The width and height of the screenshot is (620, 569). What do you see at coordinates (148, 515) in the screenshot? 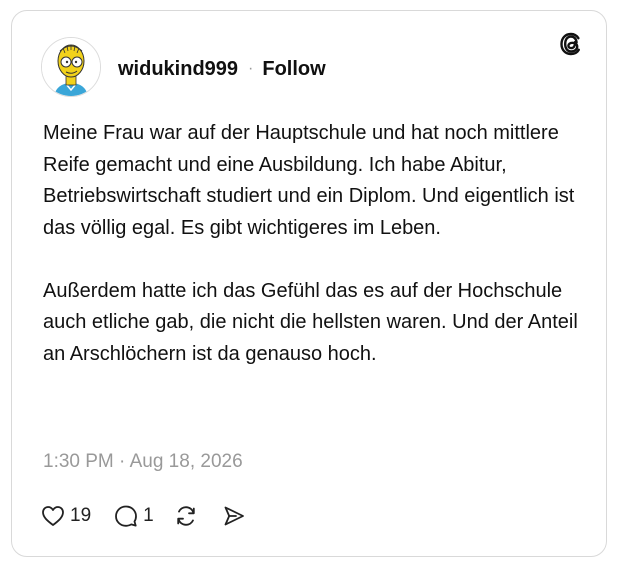
I see `reply-count: 1` at bounding box center [148, 515].